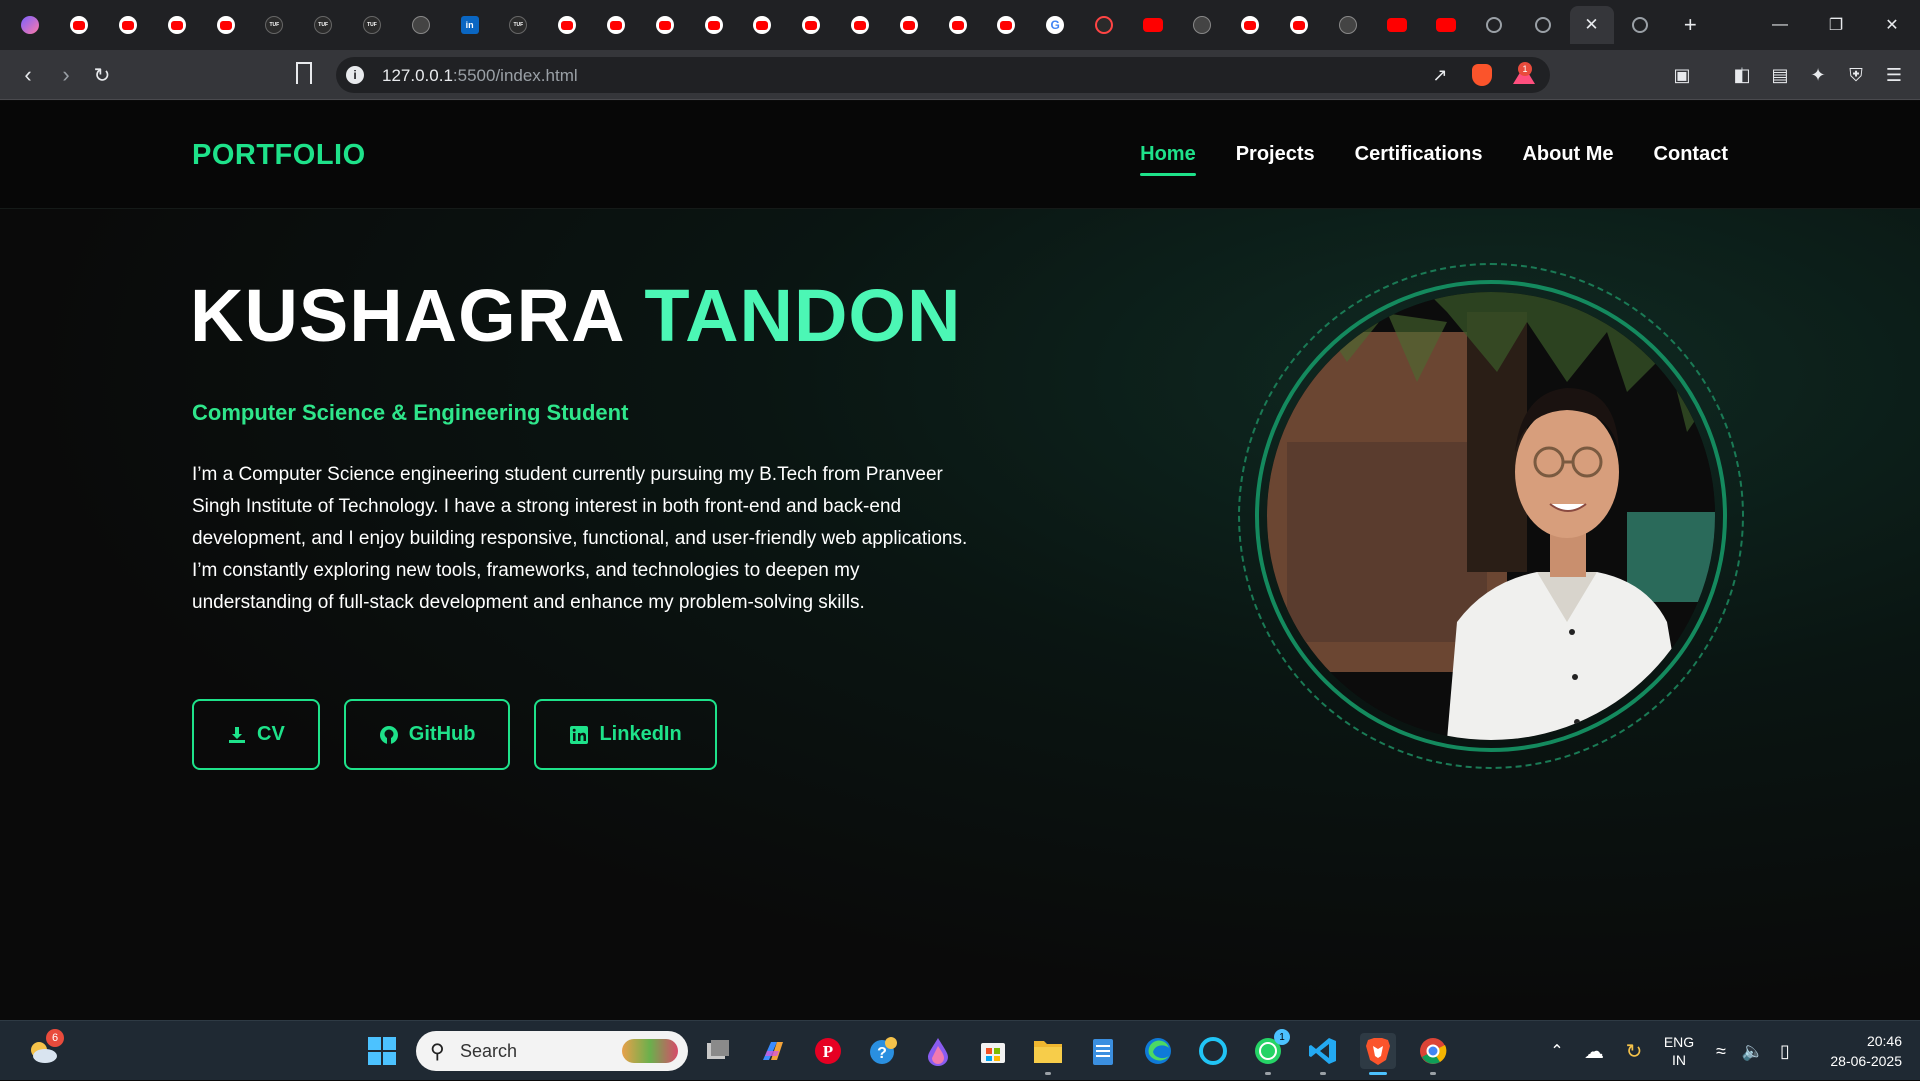 The height and width of the screenshot is (1081, 1920). I want to click on globe-icon, so click(1543, 25).